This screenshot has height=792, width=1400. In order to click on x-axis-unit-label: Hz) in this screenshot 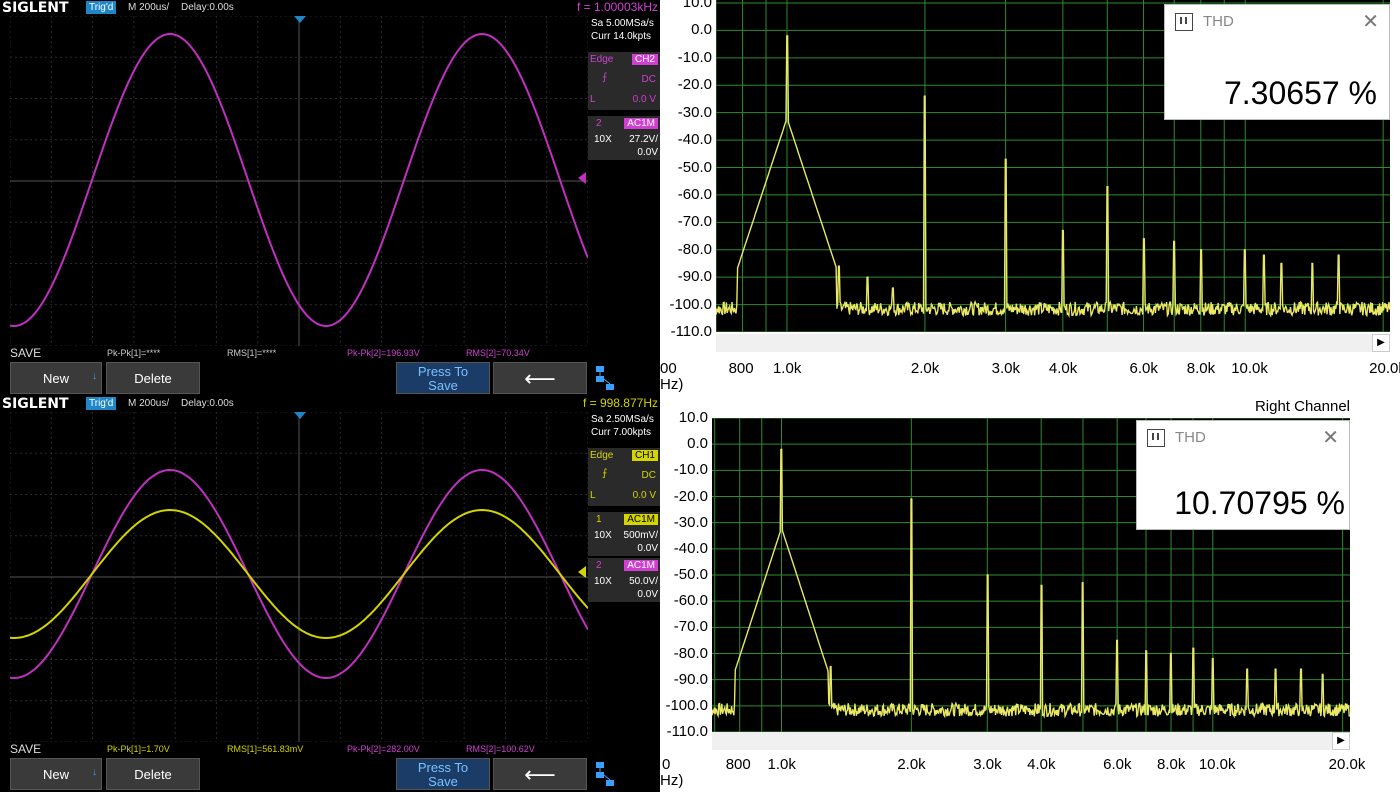, I will do `click(672, 384)`.